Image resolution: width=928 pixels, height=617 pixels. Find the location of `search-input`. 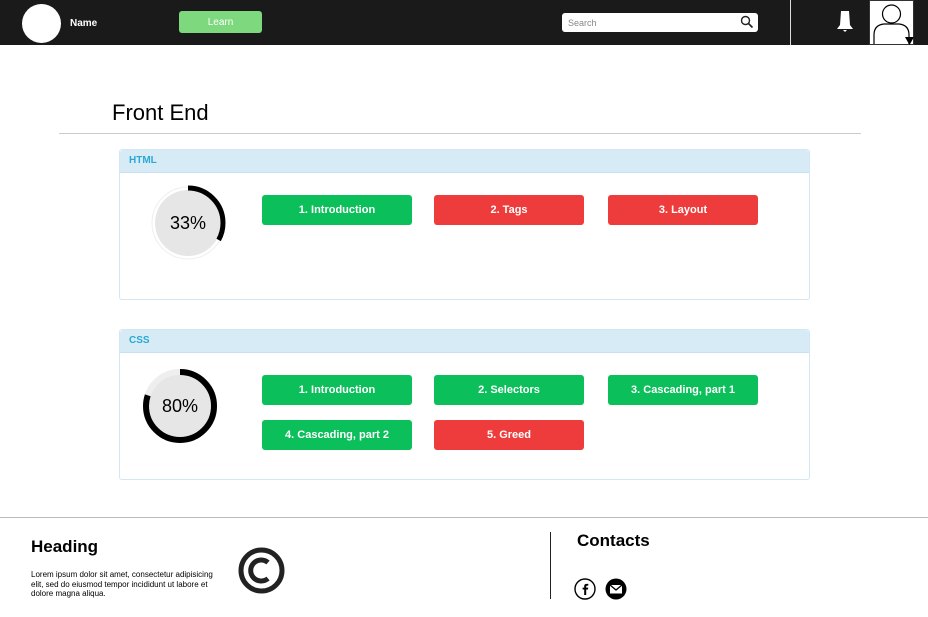

search-input is located at coordinates (653, 22).